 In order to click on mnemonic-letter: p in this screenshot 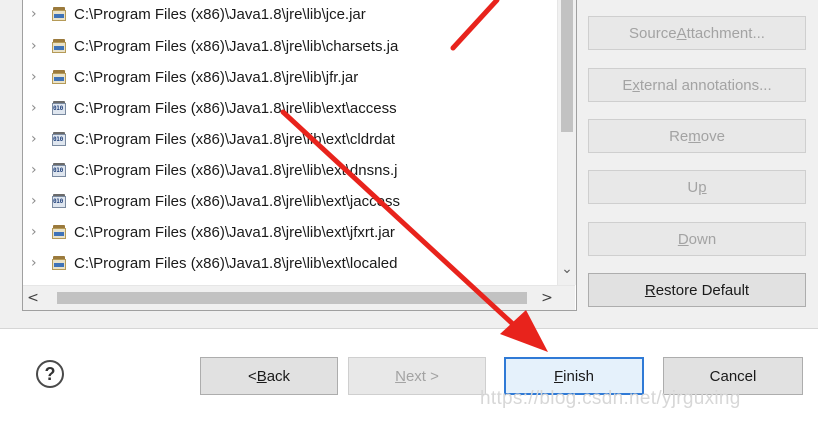, I will do `click(702, 187)`.